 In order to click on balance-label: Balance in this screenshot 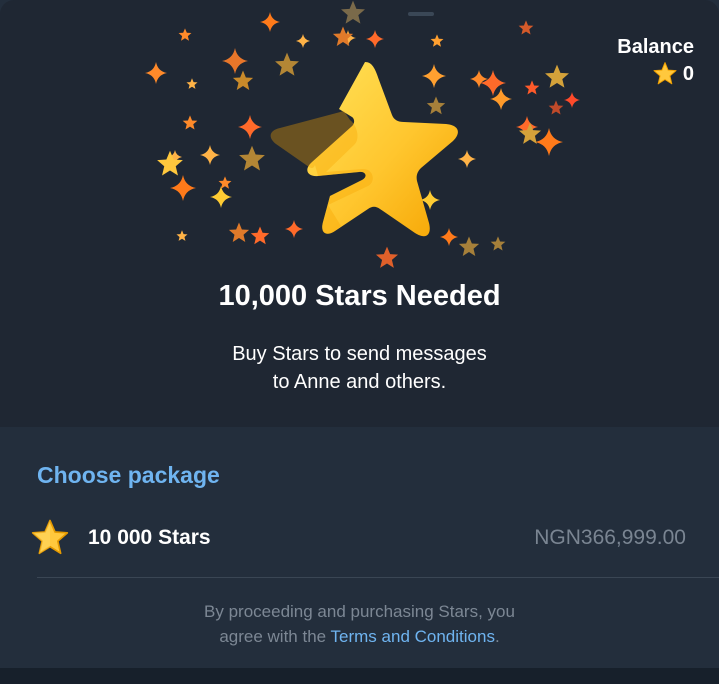, I will do `click(655, 47)`.